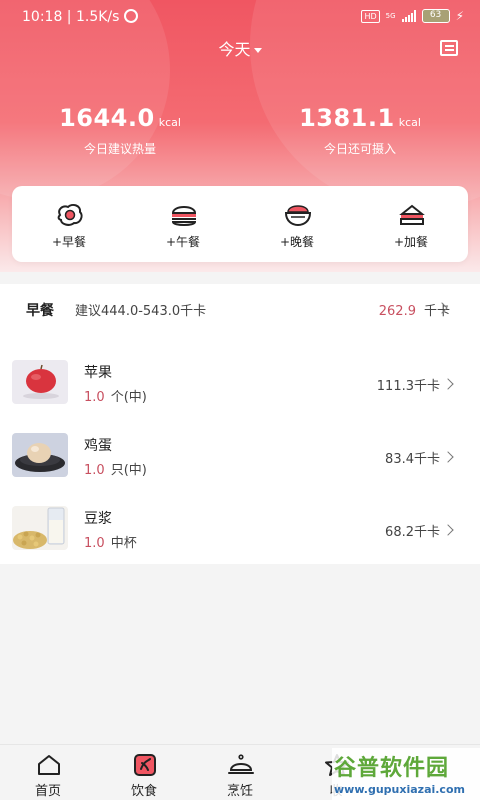 Image resolution: width=480 pixels, height=800 pixels. I want to click on food-kcal: 111.3千卡, so click(408, 386).